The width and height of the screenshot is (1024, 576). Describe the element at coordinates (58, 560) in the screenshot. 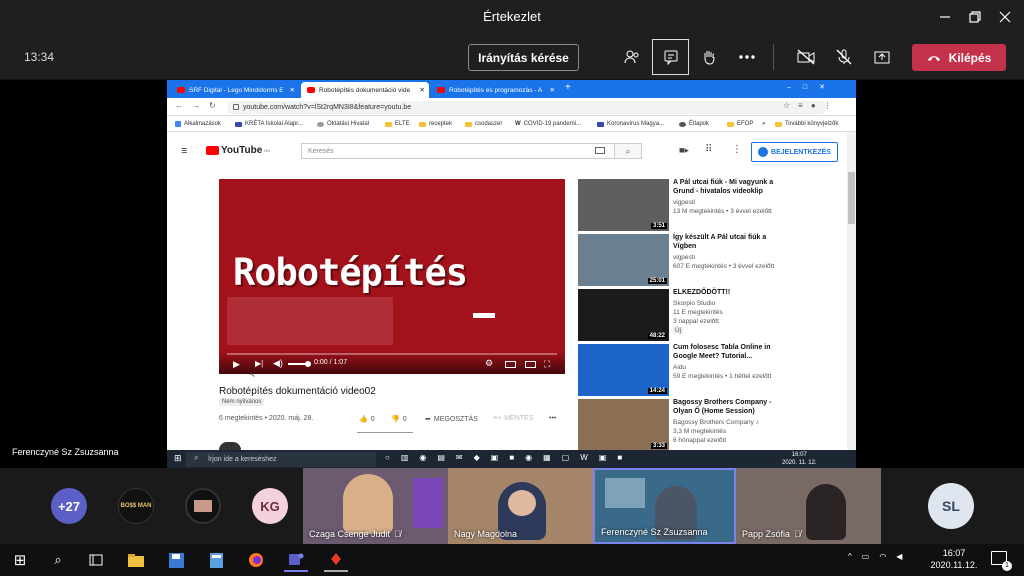

I see `search-icon: ⌕` at that location.